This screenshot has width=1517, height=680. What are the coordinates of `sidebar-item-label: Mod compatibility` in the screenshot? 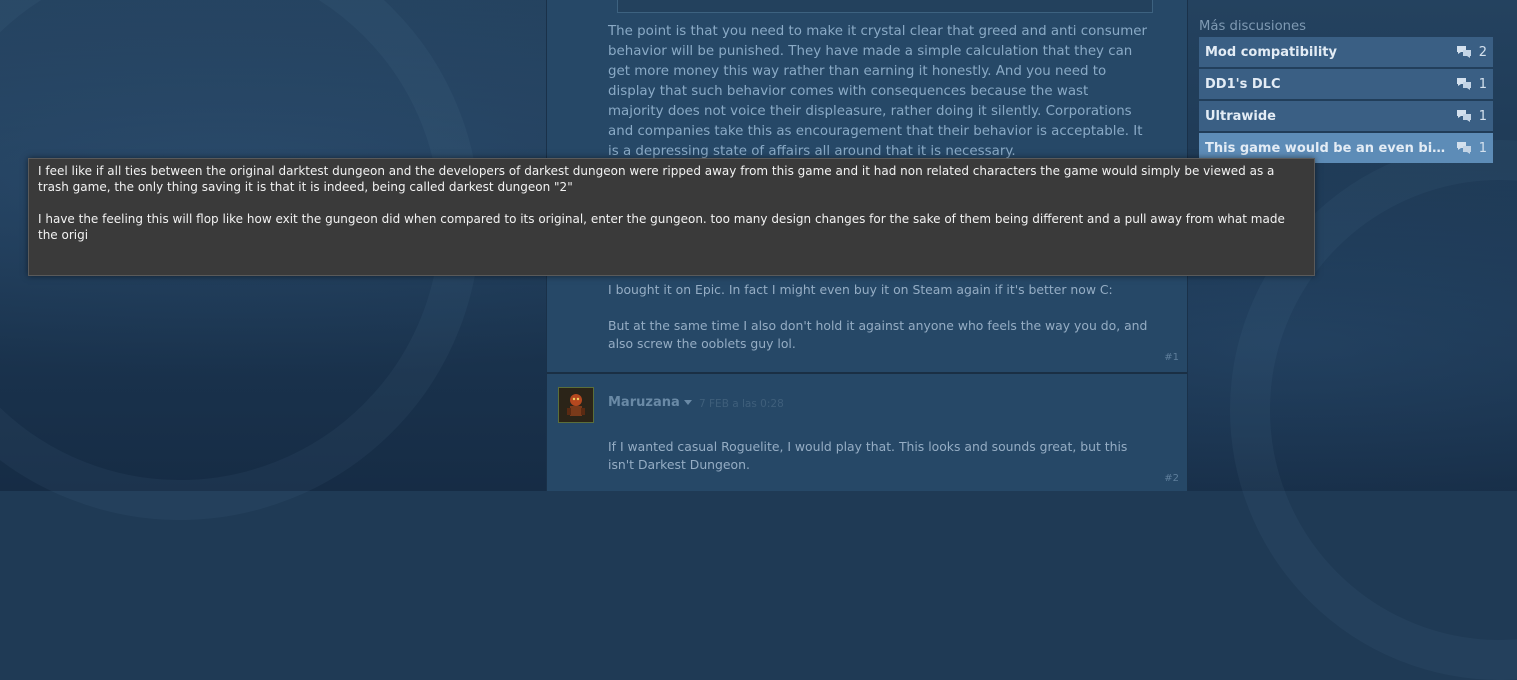 It's located at (1271, 52).